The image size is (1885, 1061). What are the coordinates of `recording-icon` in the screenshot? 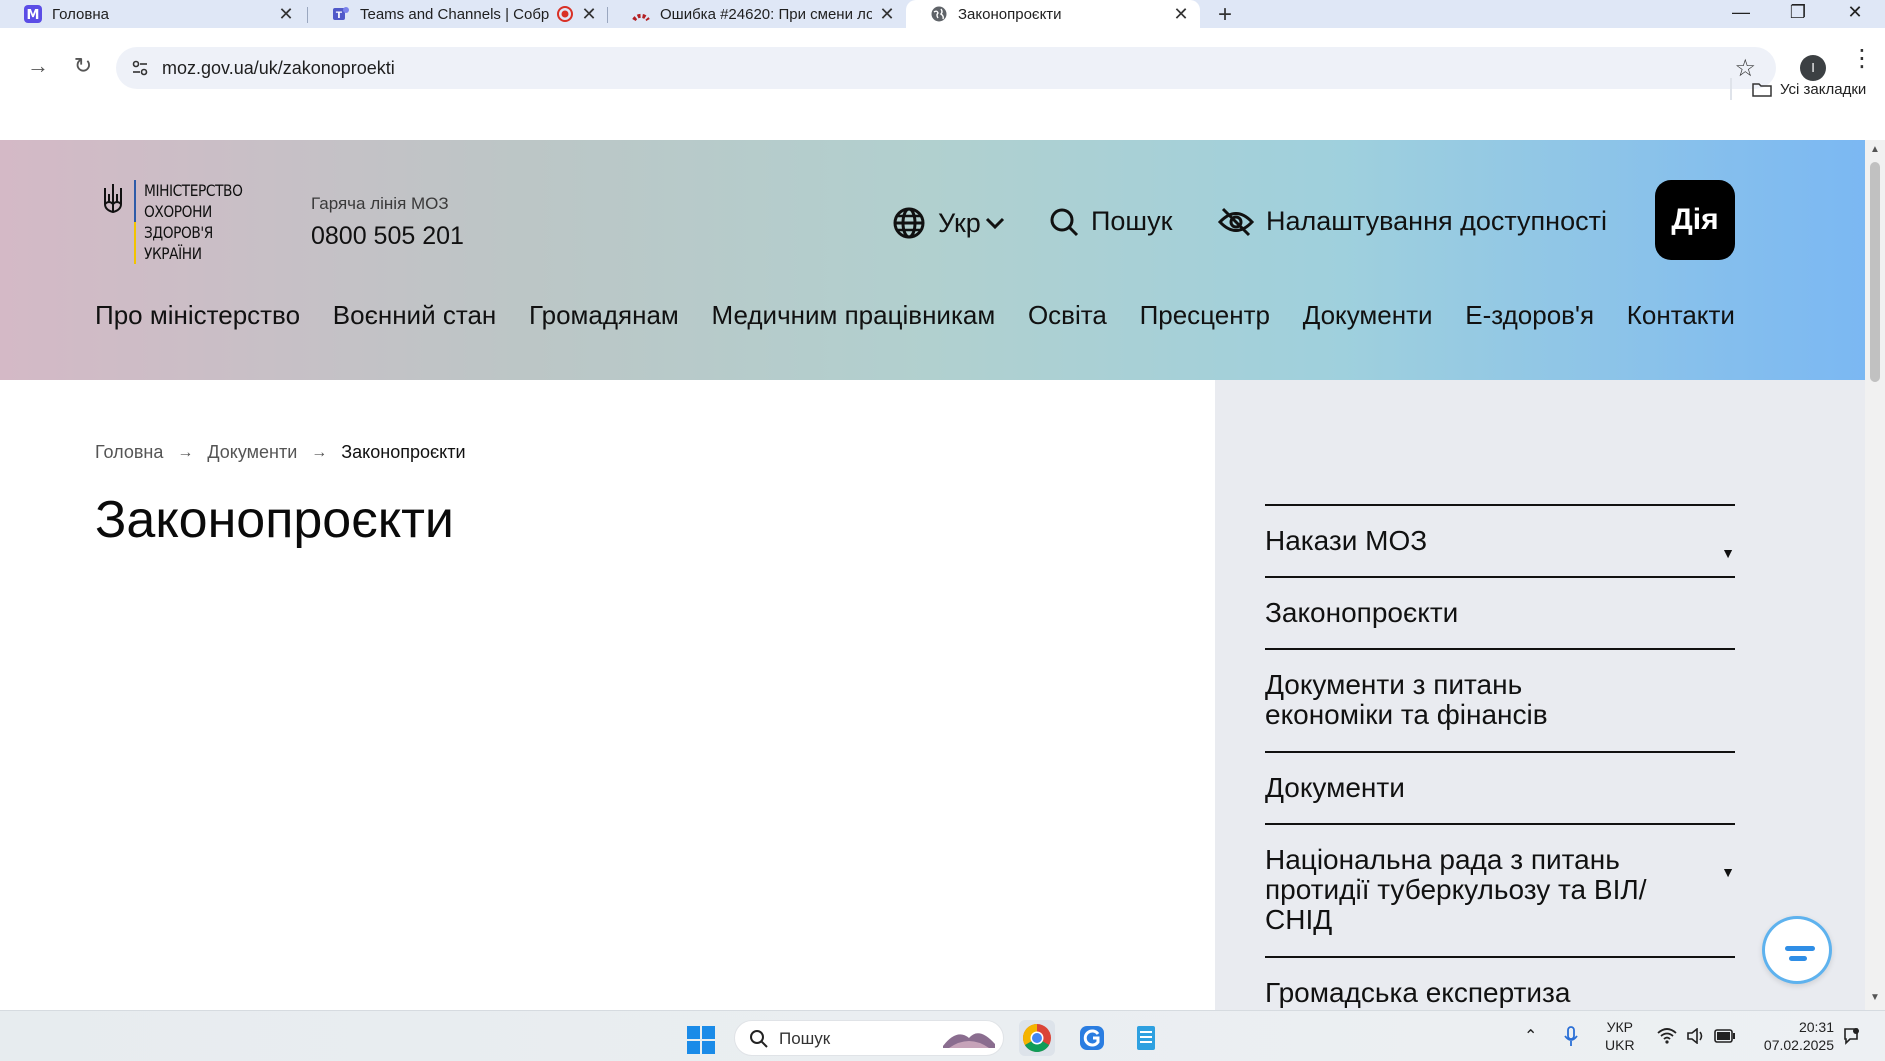 It's located at (565, 14).